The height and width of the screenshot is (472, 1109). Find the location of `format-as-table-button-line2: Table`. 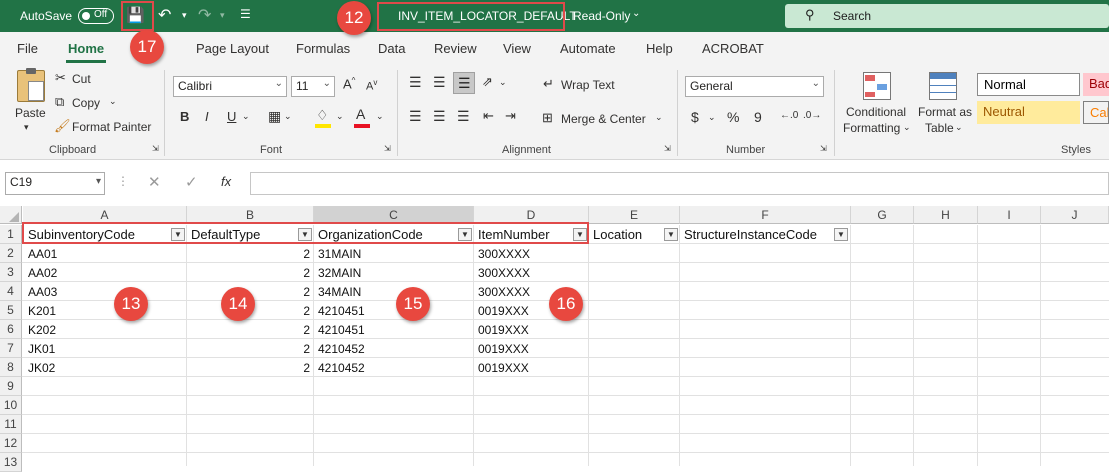

format-as-table-button-line2: Table is located at coordinates (939, 128).